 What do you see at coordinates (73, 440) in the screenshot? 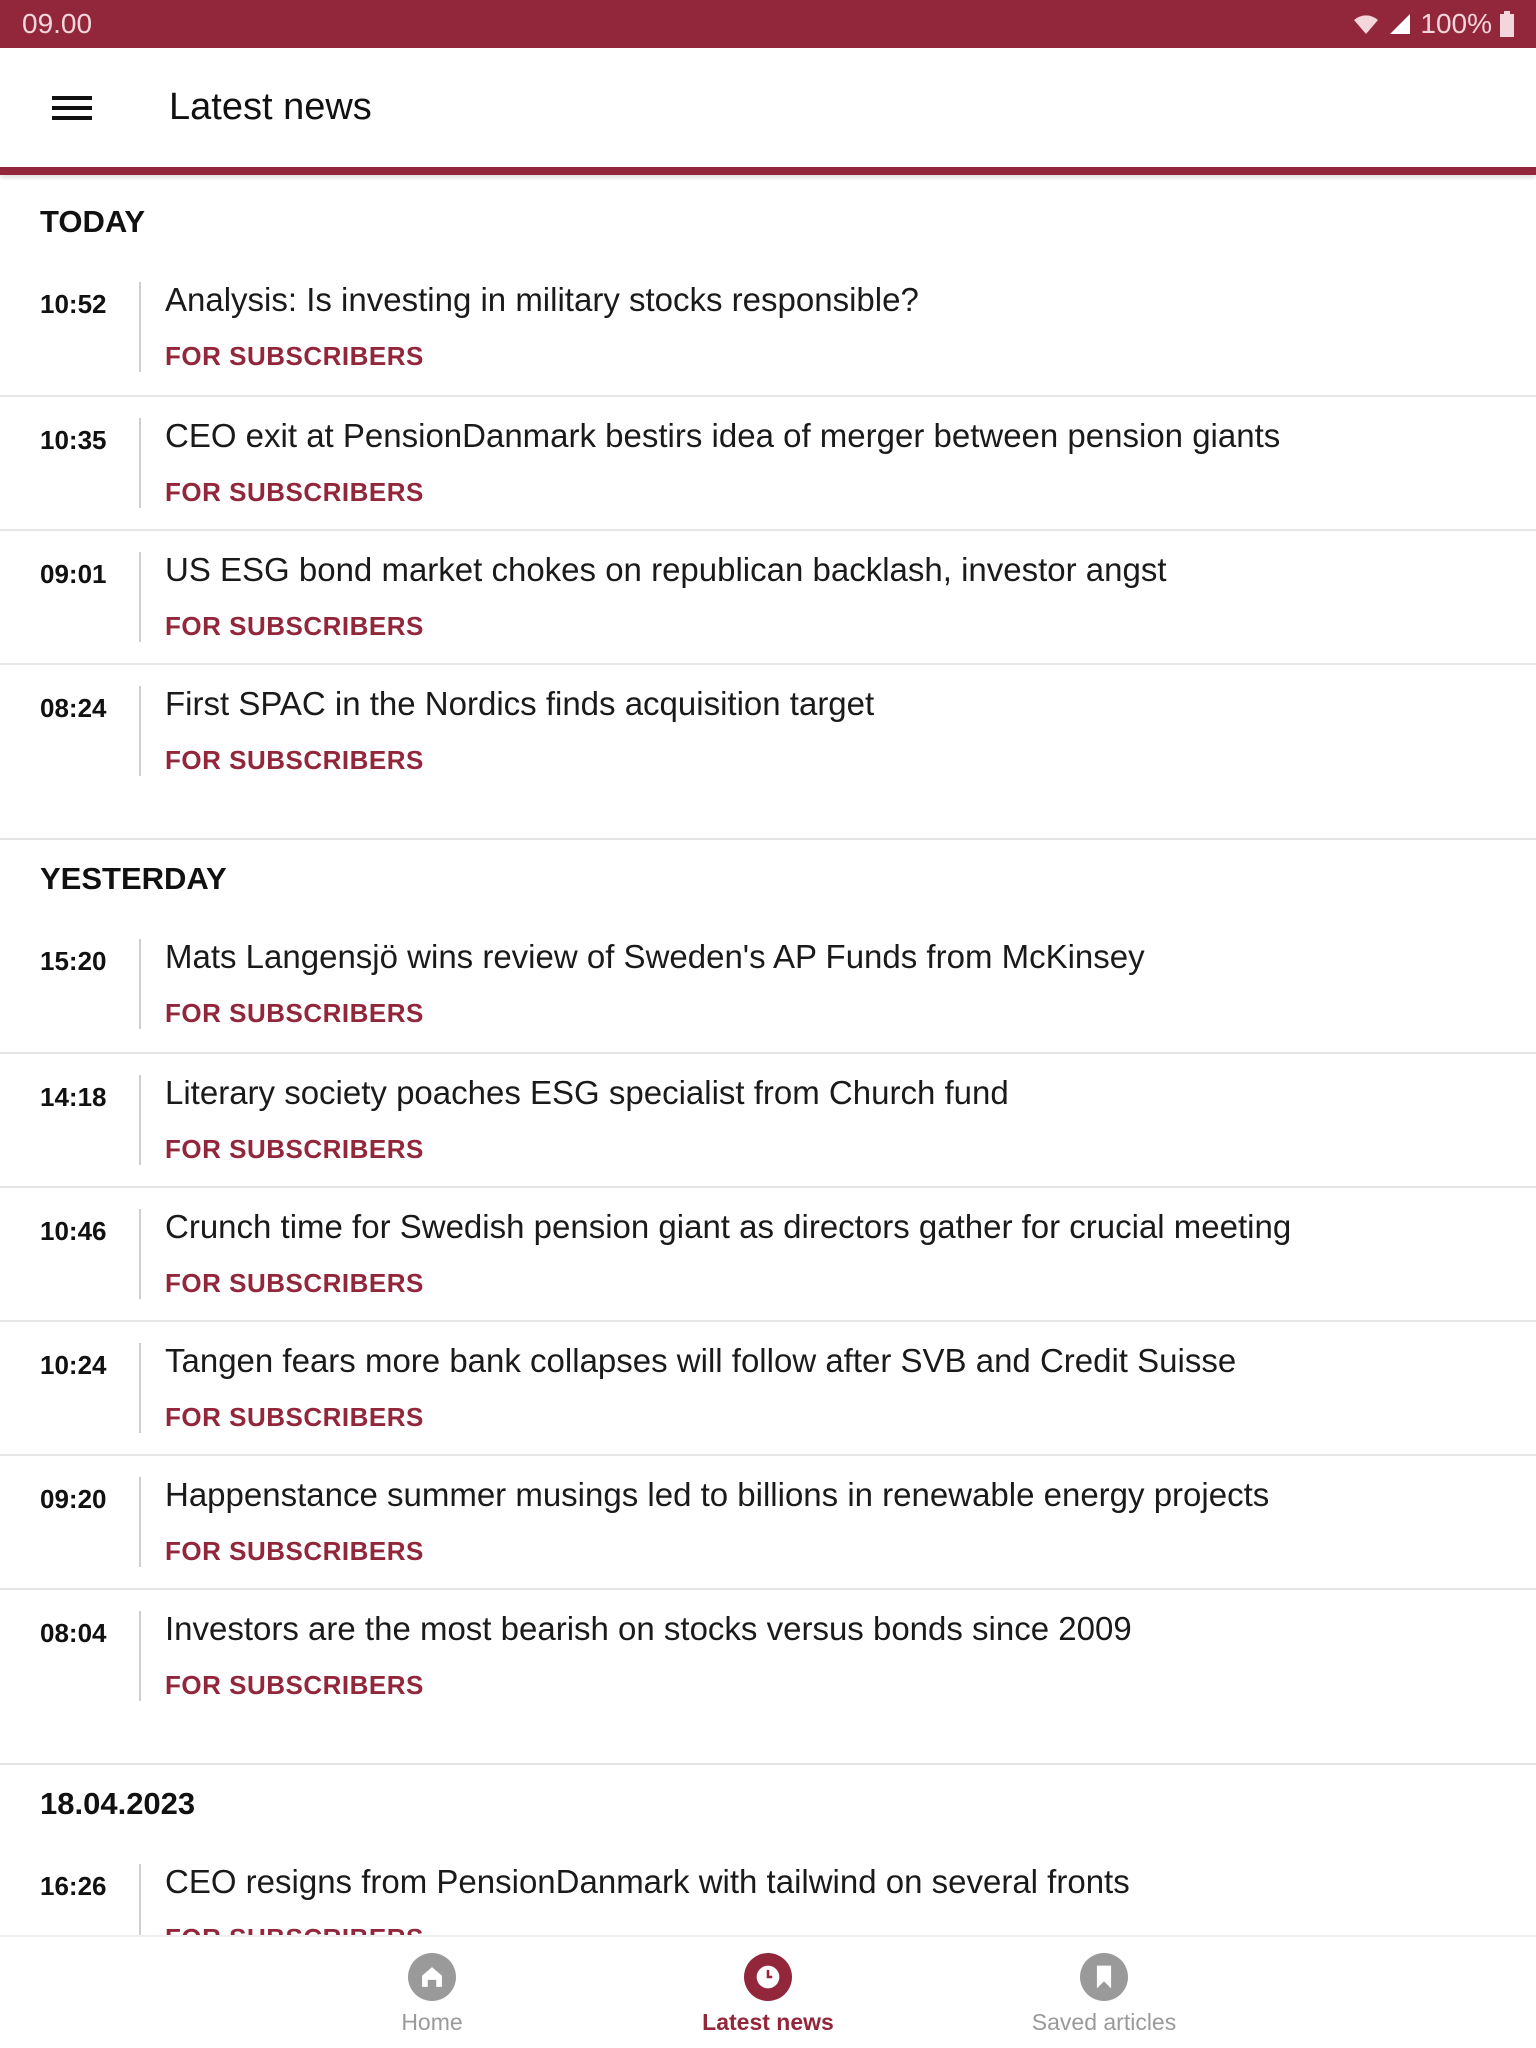
I see `news-time: 10:35` at bounding box center [73, 440].